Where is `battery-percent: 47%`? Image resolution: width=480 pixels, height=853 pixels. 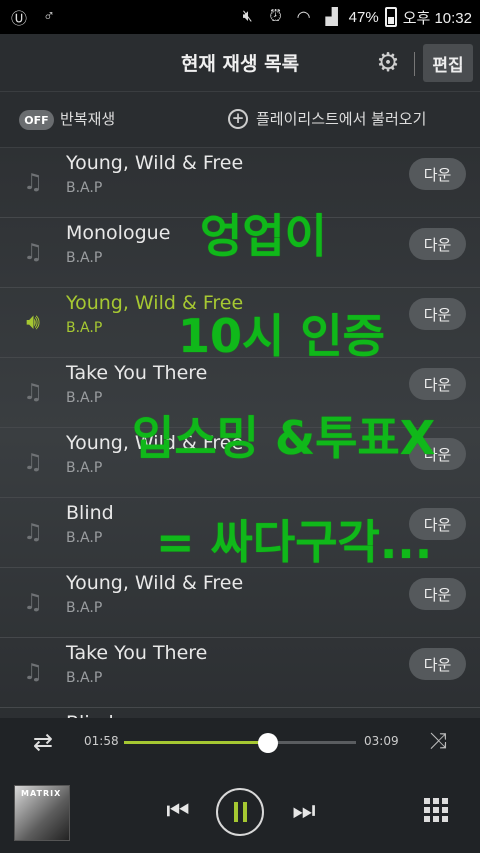
battery-percent: 47% is located at coordinates (363, 17).